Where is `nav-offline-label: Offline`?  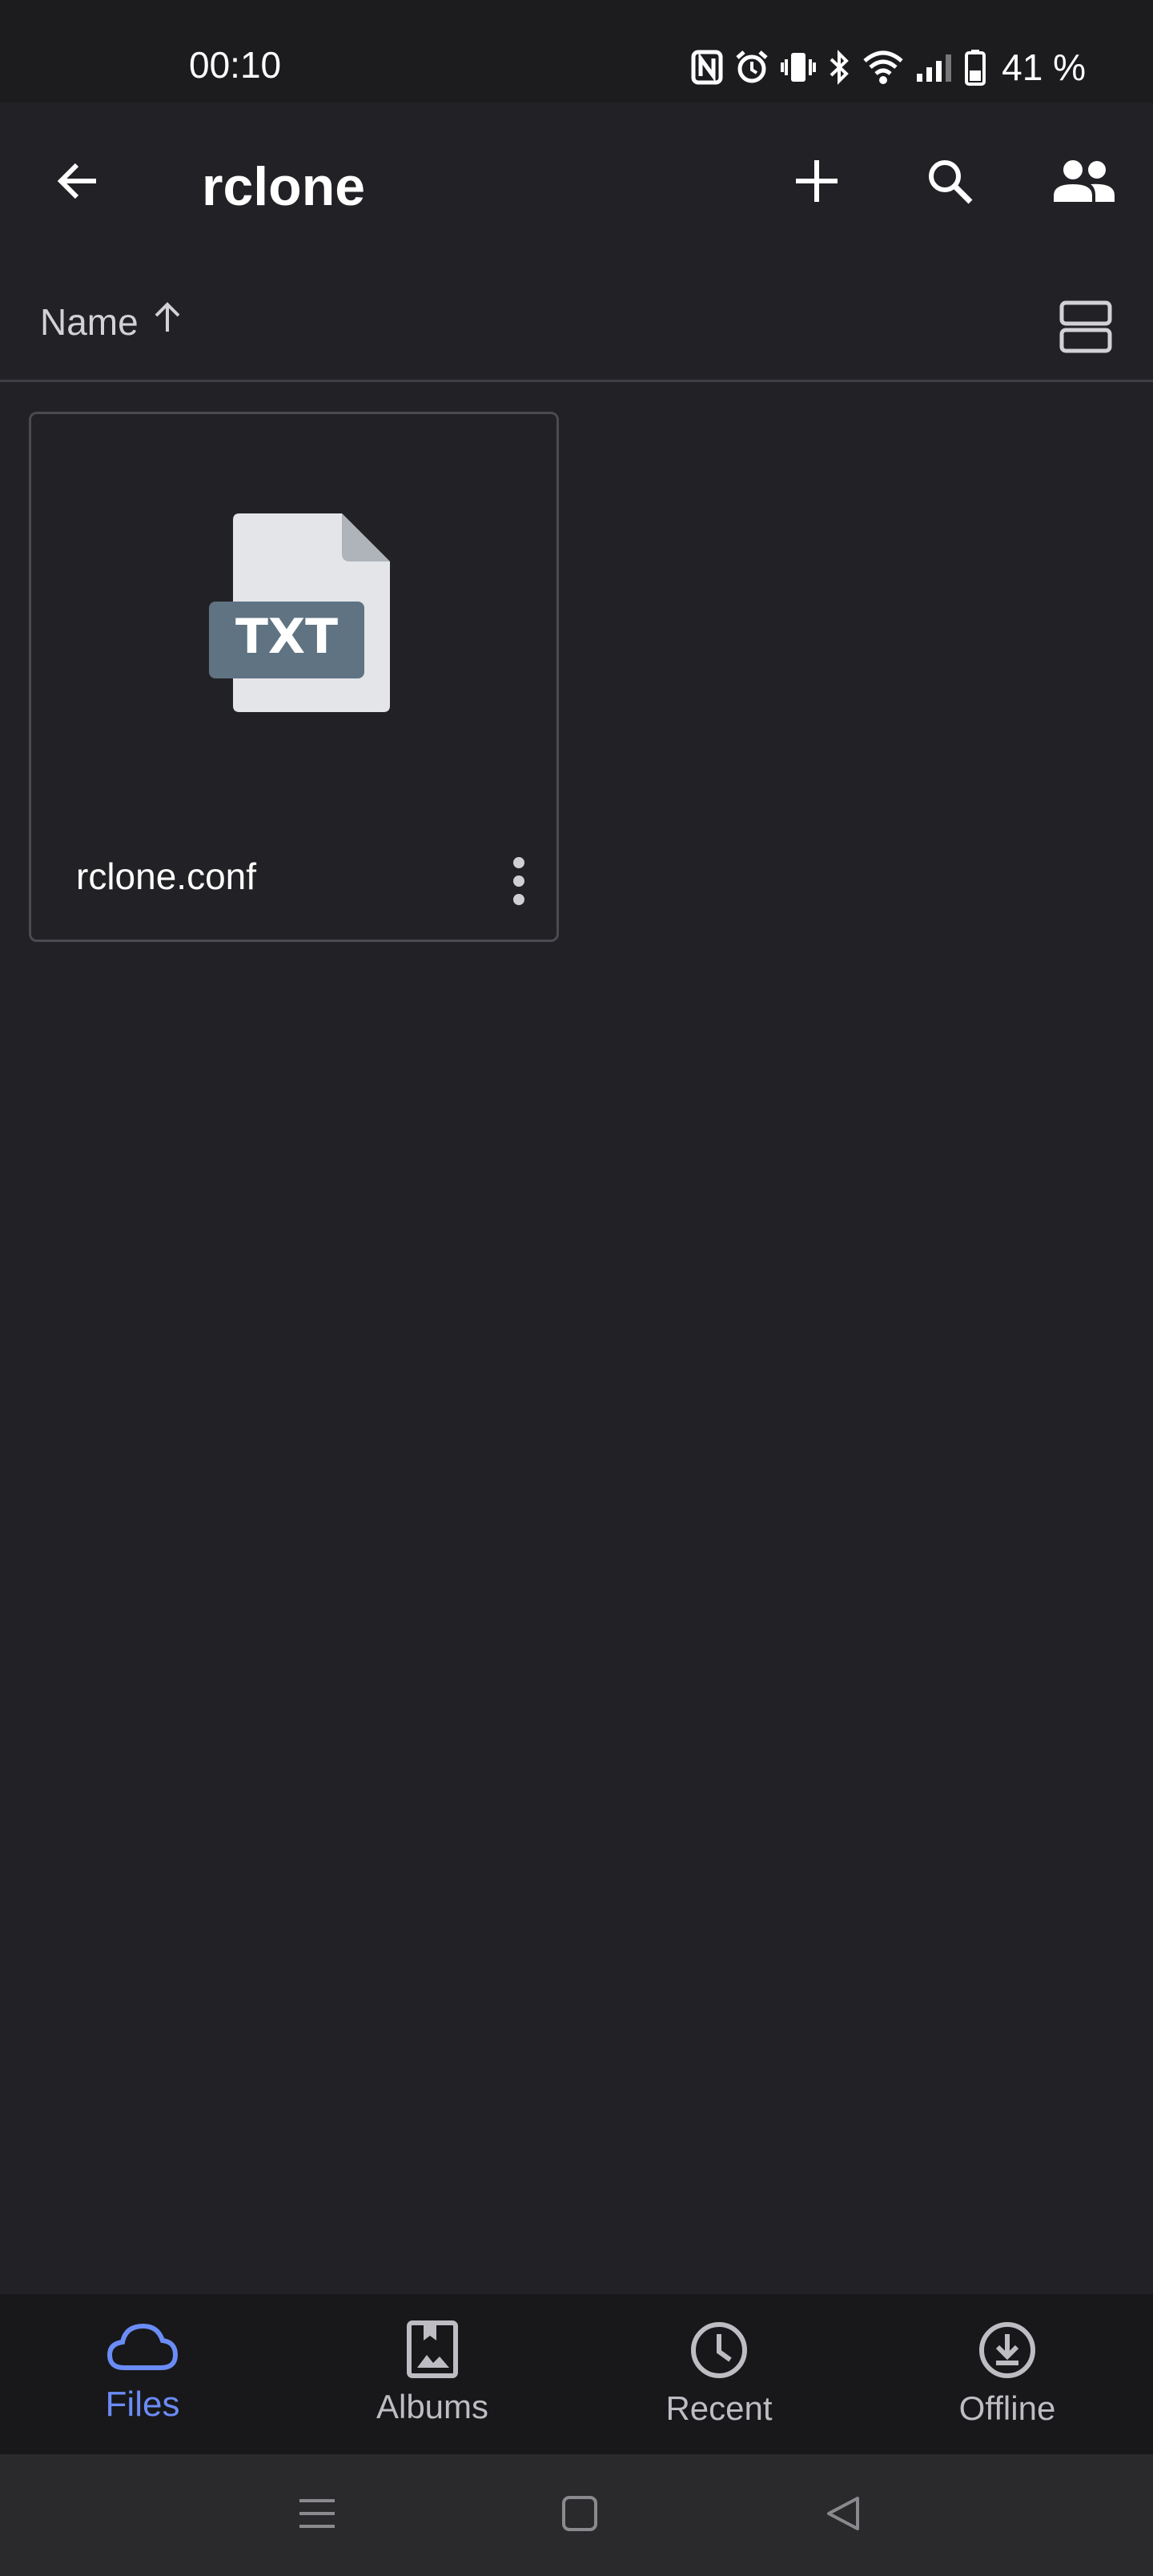 nav-offline-label: Offline is located at coordinates (1007, 2408).